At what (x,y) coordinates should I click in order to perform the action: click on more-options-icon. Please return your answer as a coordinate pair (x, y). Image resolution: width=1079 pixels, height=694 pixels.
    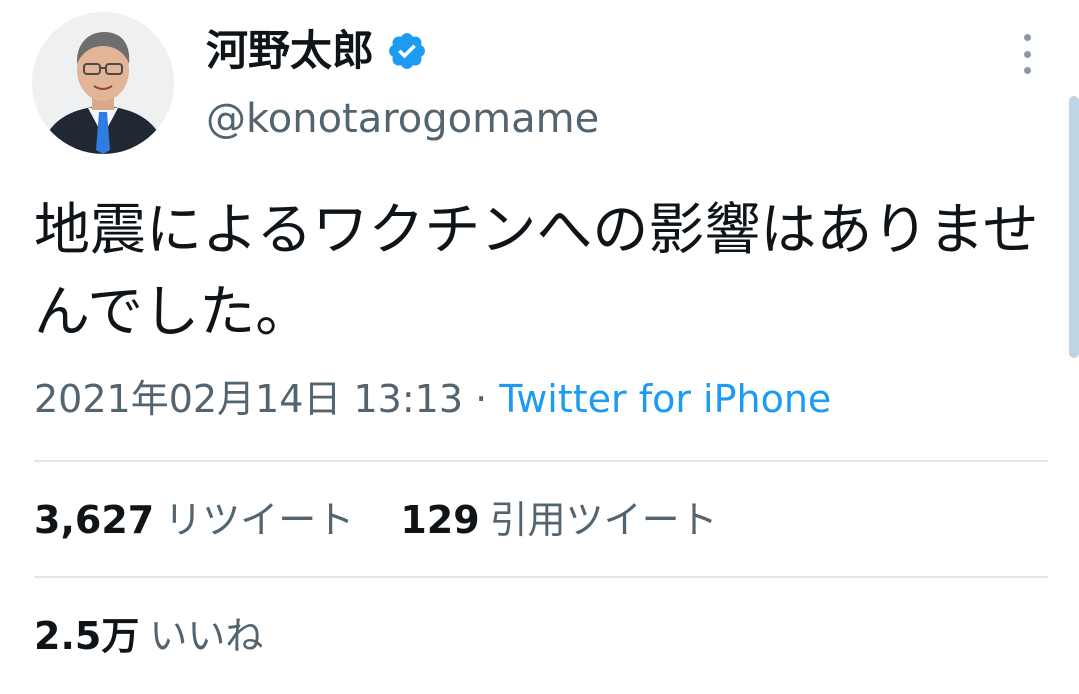
    Looking at the image, I should click on (1027, 54).